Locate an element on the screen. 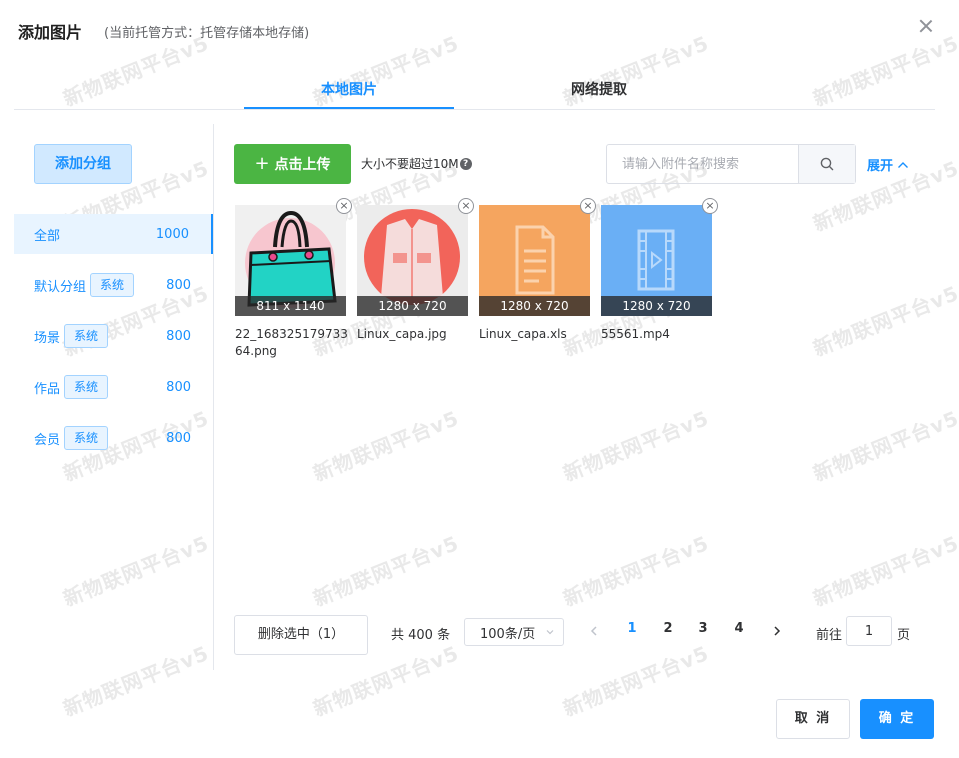  total-count: 共 400 条 is located at coordinates (421, 635).